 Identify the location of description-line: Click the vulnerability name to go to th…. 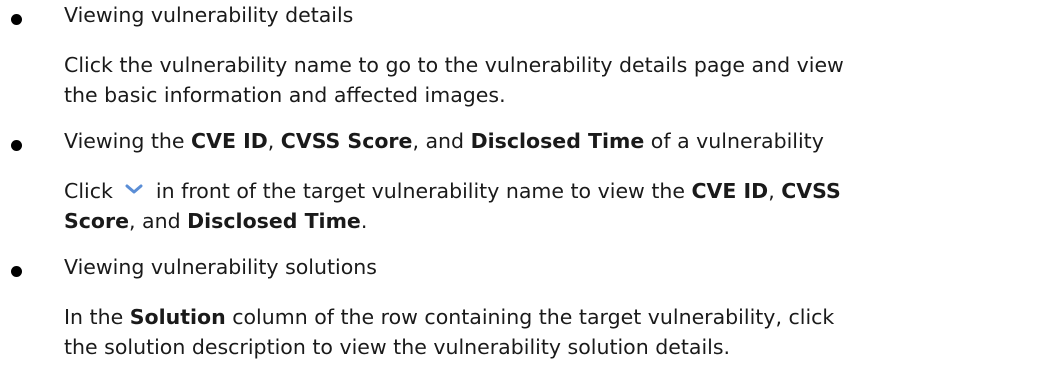
(454, 65).